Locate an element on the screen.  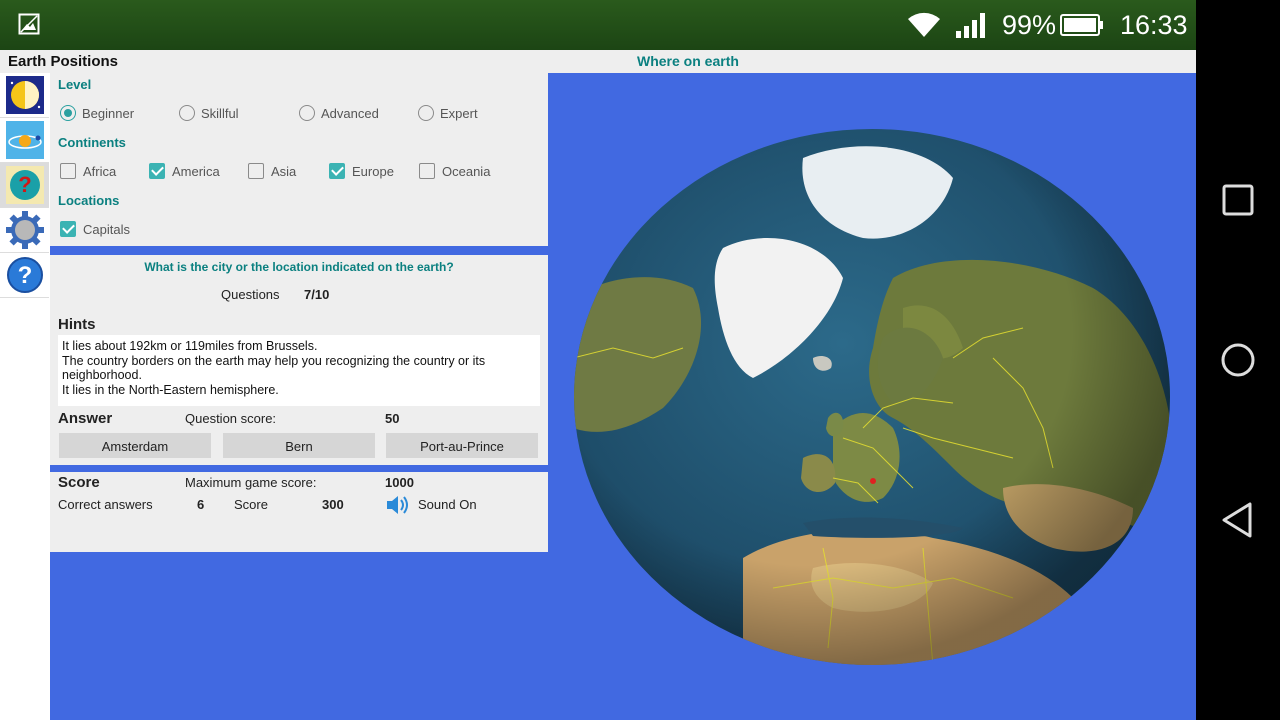
sidebar-item-solar-system is located at coordinates (24, 140).